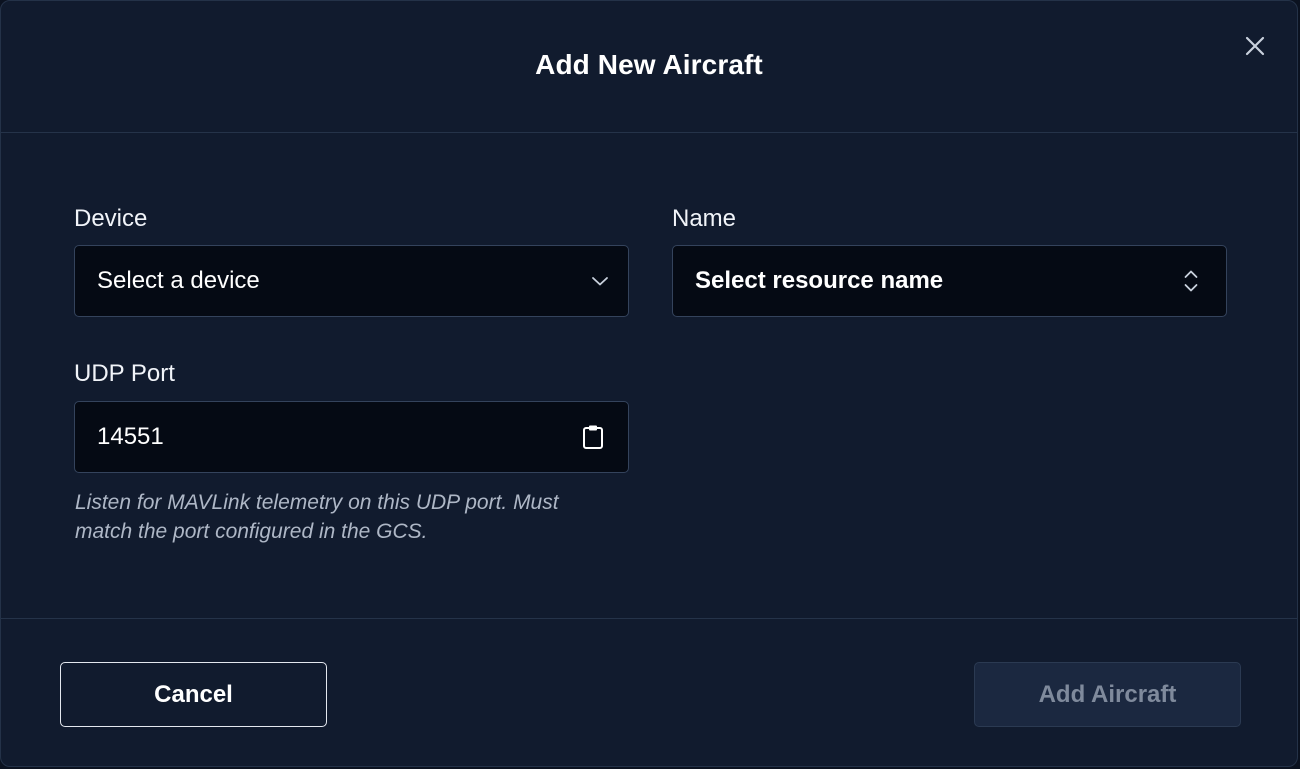  I want to click on cancel-button: Cancel, so click(193, 694).